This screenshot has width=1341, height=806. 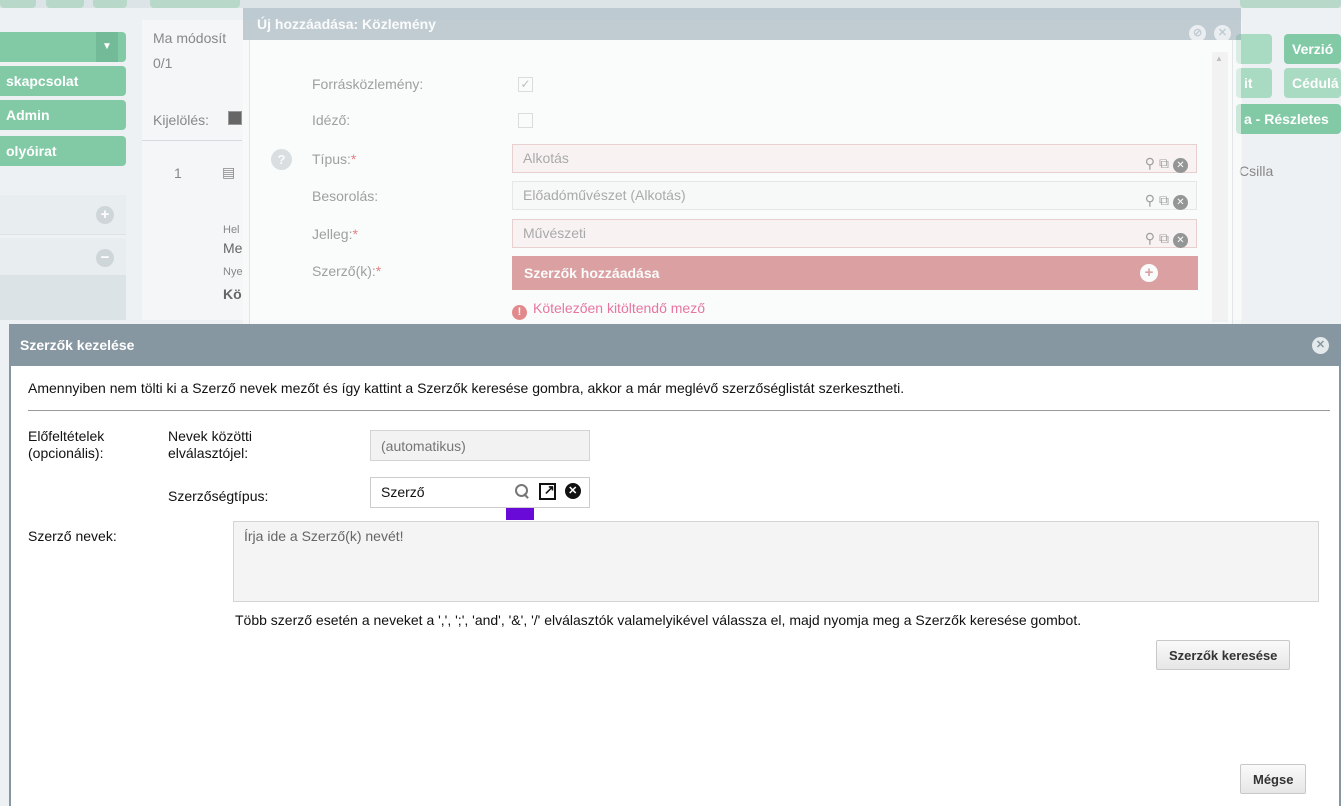 I want to click on right-button-blank, so click(x=1254, y=49).